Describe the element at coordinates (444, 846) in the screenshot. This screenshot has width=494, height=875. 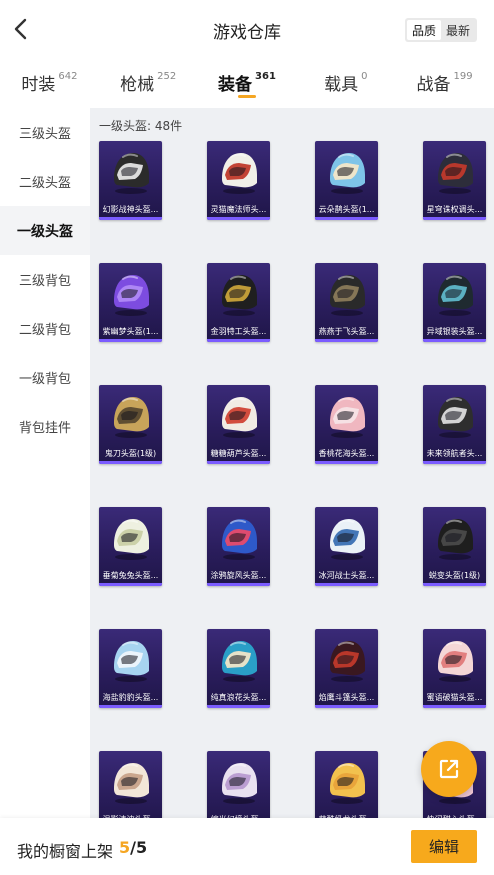
I see `edit-button: 编辑` at that location.